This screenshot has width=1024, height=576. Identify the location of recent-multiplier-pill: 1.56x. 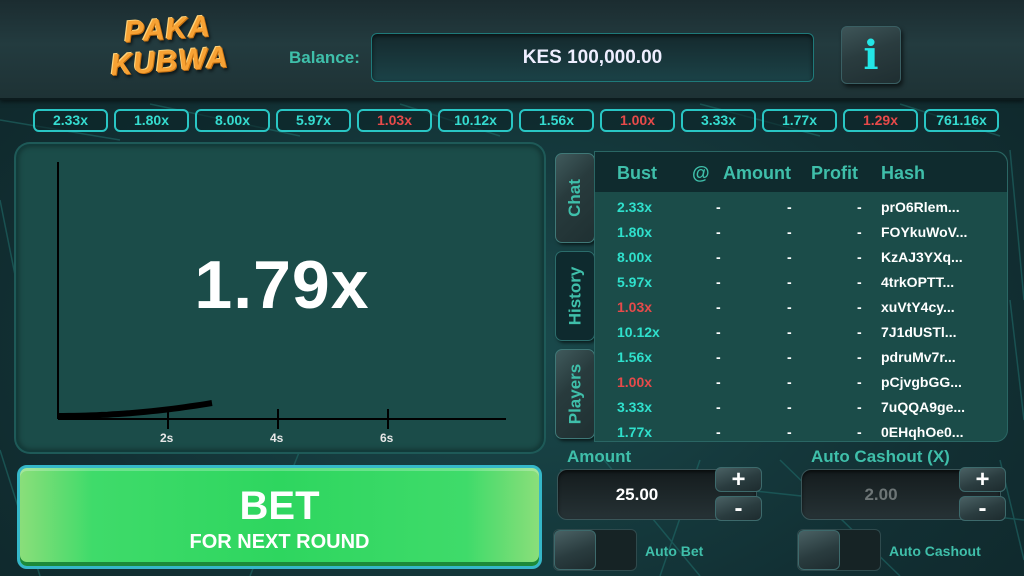
(556, 120).